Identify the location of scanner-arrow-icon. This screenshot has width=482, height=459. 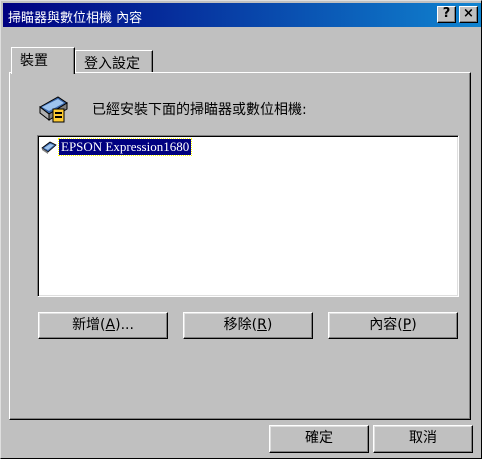
(49, 147).